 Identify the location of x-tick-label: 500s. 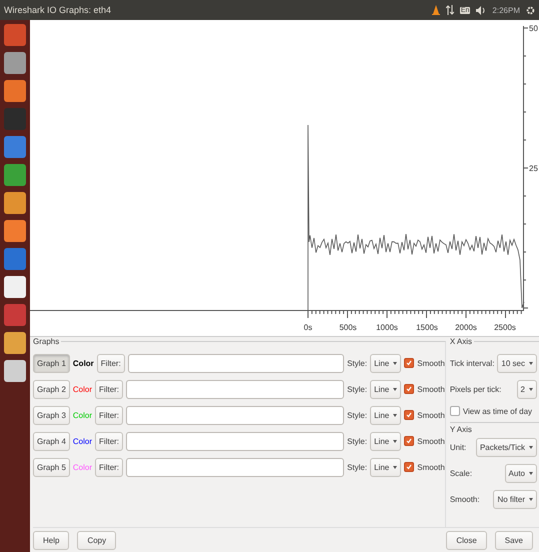
(348, 327).